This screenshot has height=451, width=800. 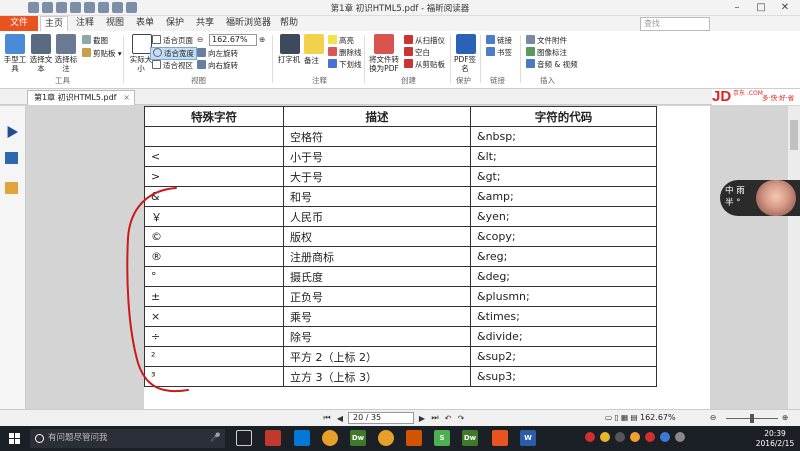 I want to click on jd-advertisement: JD 京东 .COM 多·快·好·省, so click(x=756, y=97).